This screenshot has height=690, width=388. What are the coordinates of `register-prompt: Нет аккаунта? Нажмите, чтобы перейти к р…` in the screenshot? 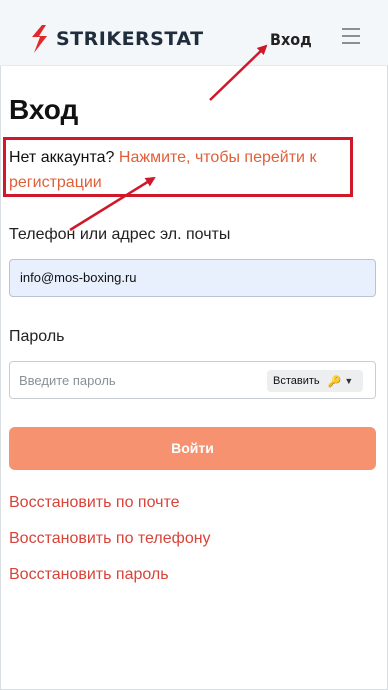 It's located at (179, 170).